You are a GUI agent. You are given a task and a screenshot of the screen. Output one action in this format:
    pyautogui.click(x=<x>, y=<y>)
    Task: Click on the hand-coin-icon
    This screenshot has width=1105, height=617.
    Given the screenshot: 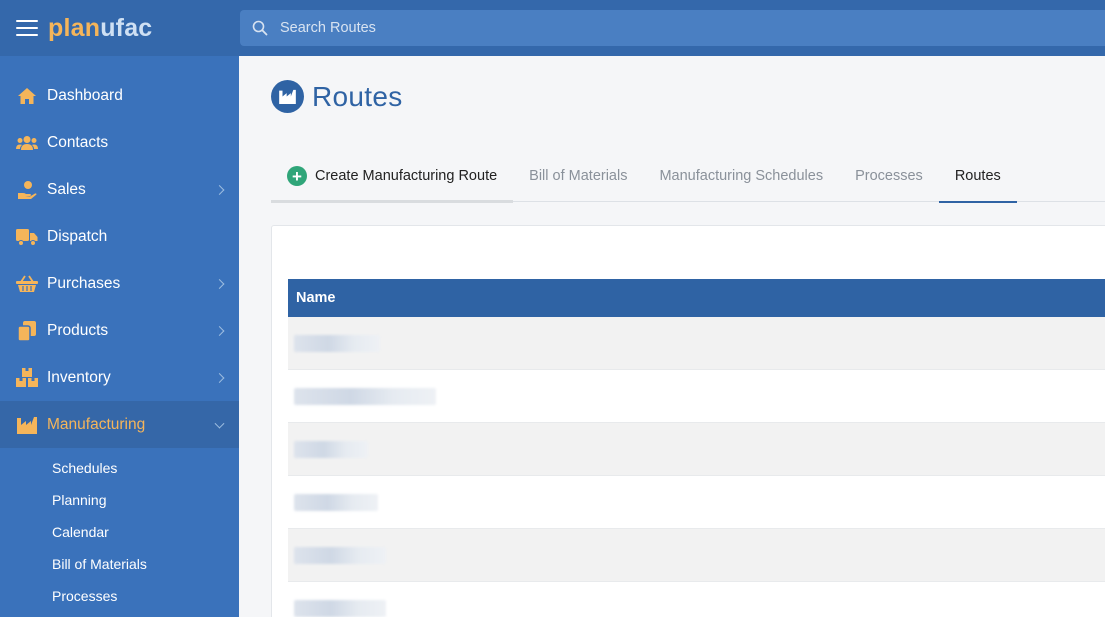 What is the action you would take?
    pyautogui.click(x=27, y=190)
    